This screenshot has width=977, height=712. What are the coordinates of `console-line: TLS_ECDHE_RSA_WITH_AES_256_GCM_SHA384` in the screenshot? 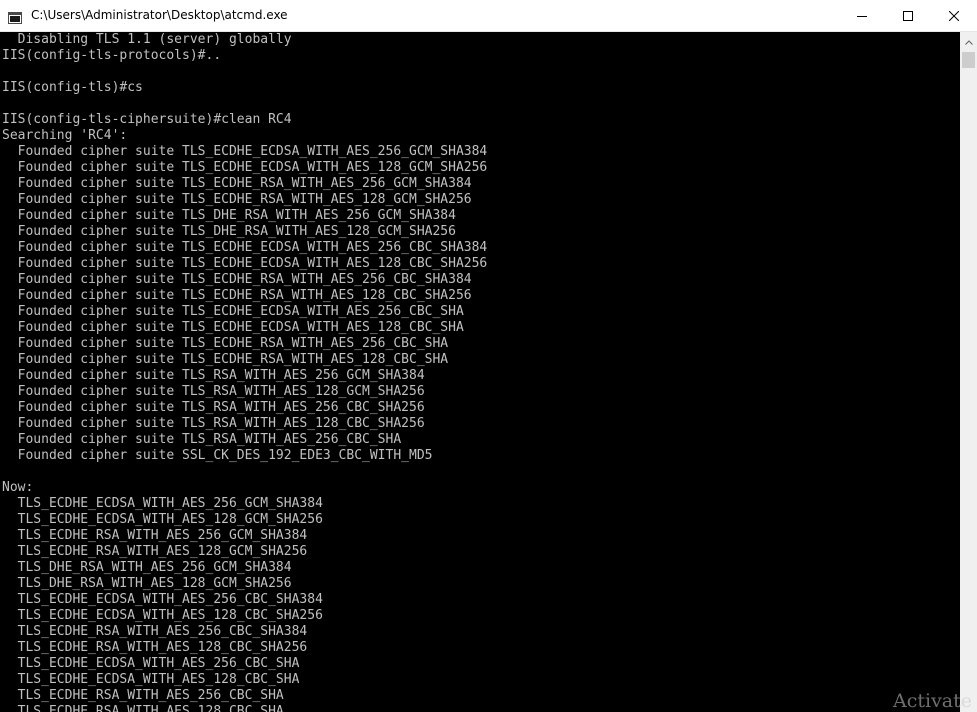 It's located at (155, 535).